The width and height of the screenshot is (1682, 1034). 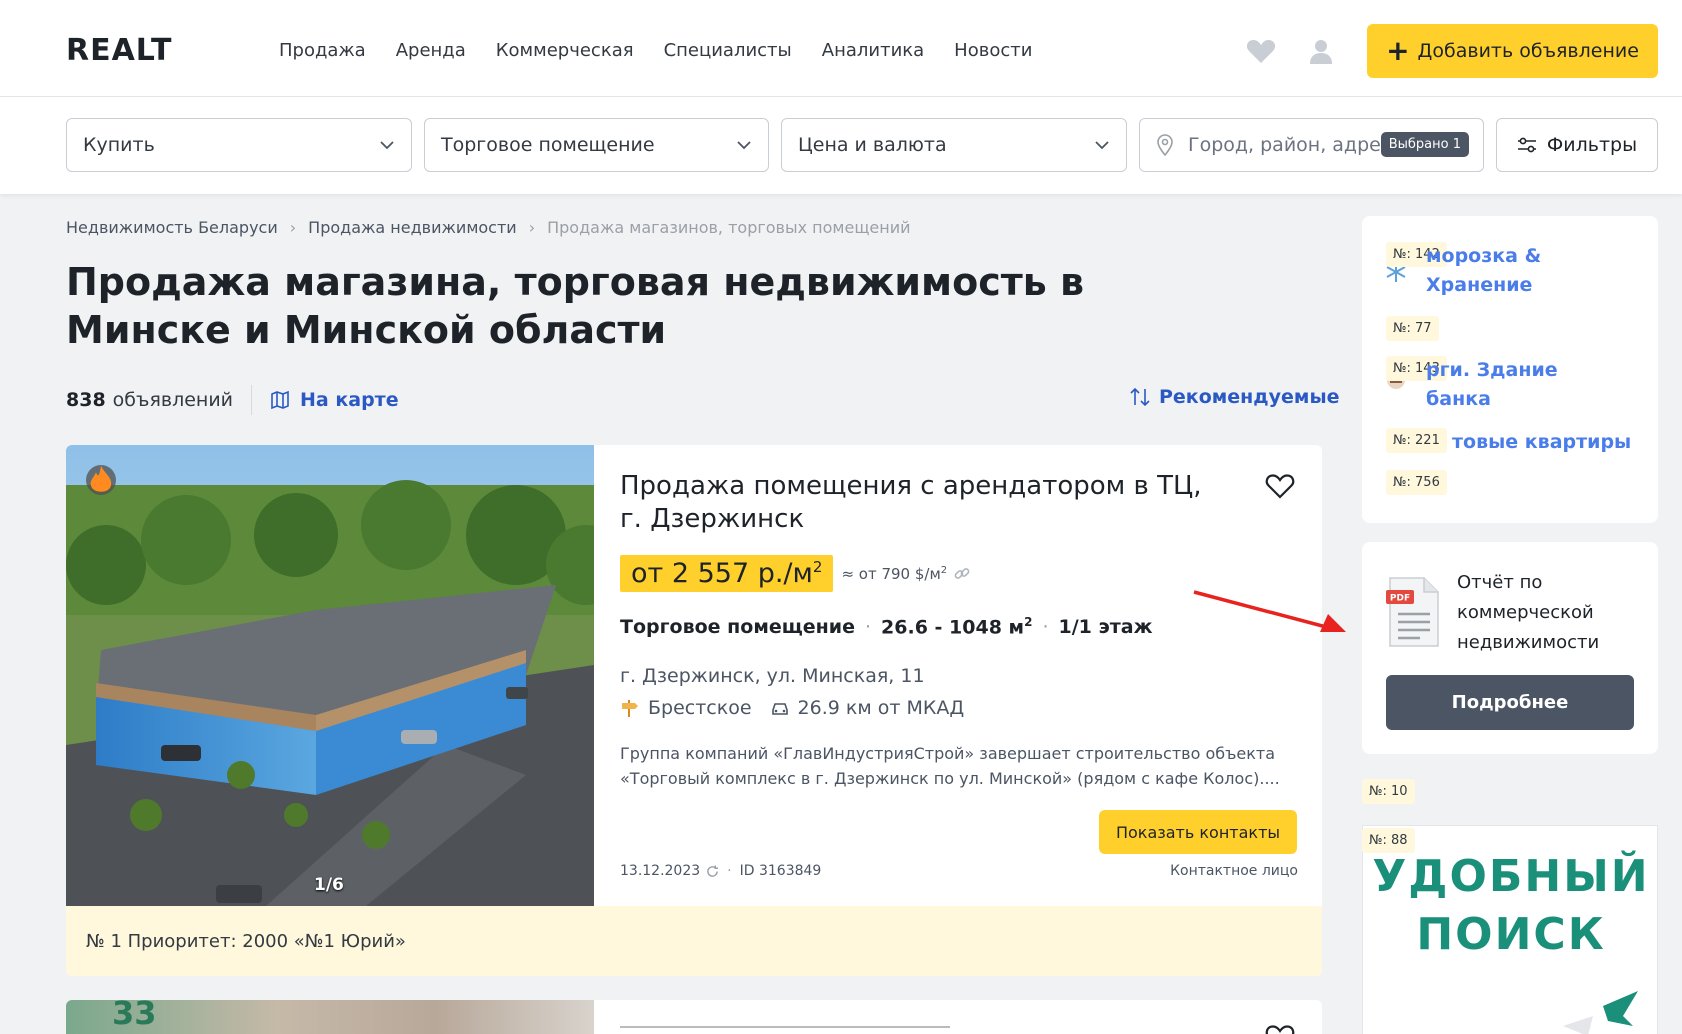 What do you see at coordinates (412, 227) in the screenshot?
I see `breadcrumb-item: Продажа недвижимости` at bounding box center [412, 227].